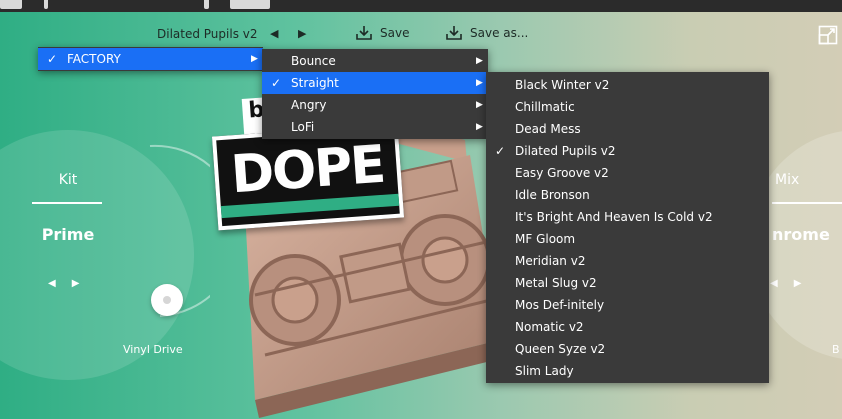 The height and width of the screenshot is (419, 842). I want to click on vinyl-drive-label: Vinyl Drive, so click(153, 349).